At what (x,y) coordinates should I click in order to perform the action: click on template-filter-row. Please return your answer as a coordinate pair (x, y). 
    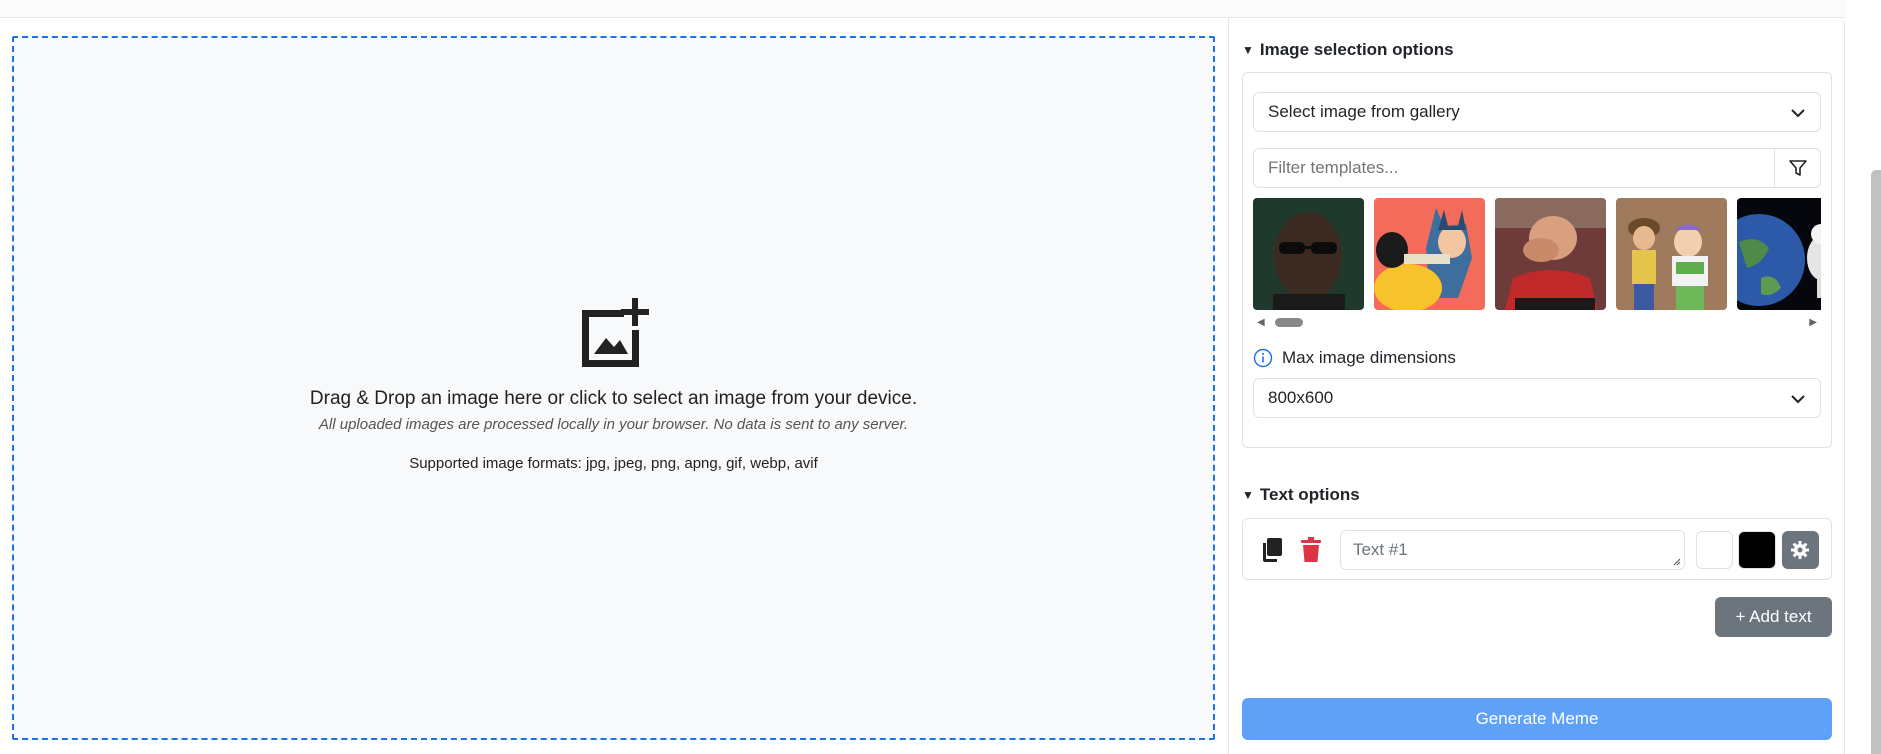
    Looking at the image, I should click on (1537, 168).